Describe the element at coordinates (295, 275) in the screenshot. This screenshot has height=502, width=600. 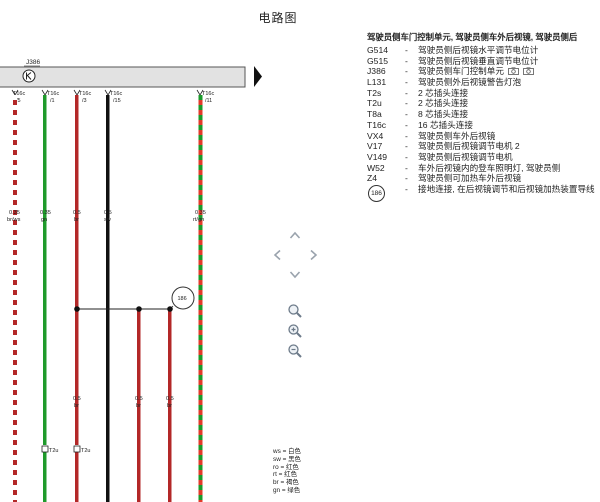
I see `chevron-down-icon` at that location.